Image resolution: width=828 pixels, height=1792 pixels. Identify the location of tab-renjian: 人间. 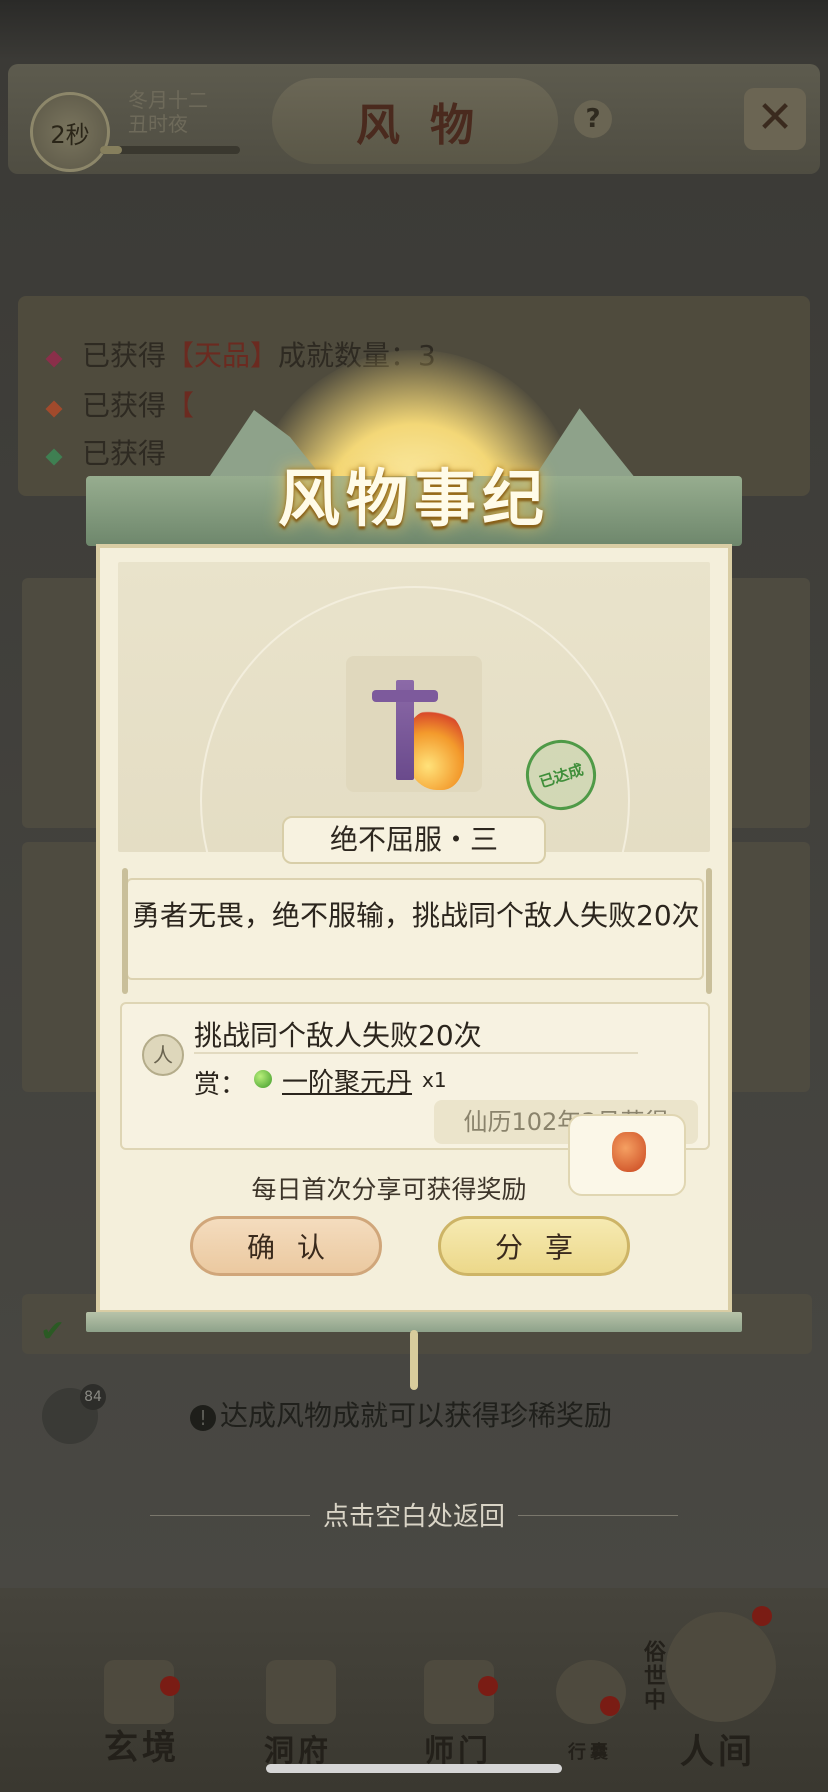
(718, 1748).